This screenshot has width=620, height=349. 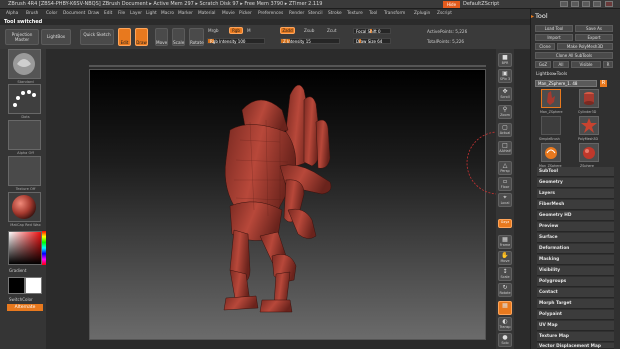 I want to click on alpha-thumbnail: Alpha Off, so click(x=24, y=137).